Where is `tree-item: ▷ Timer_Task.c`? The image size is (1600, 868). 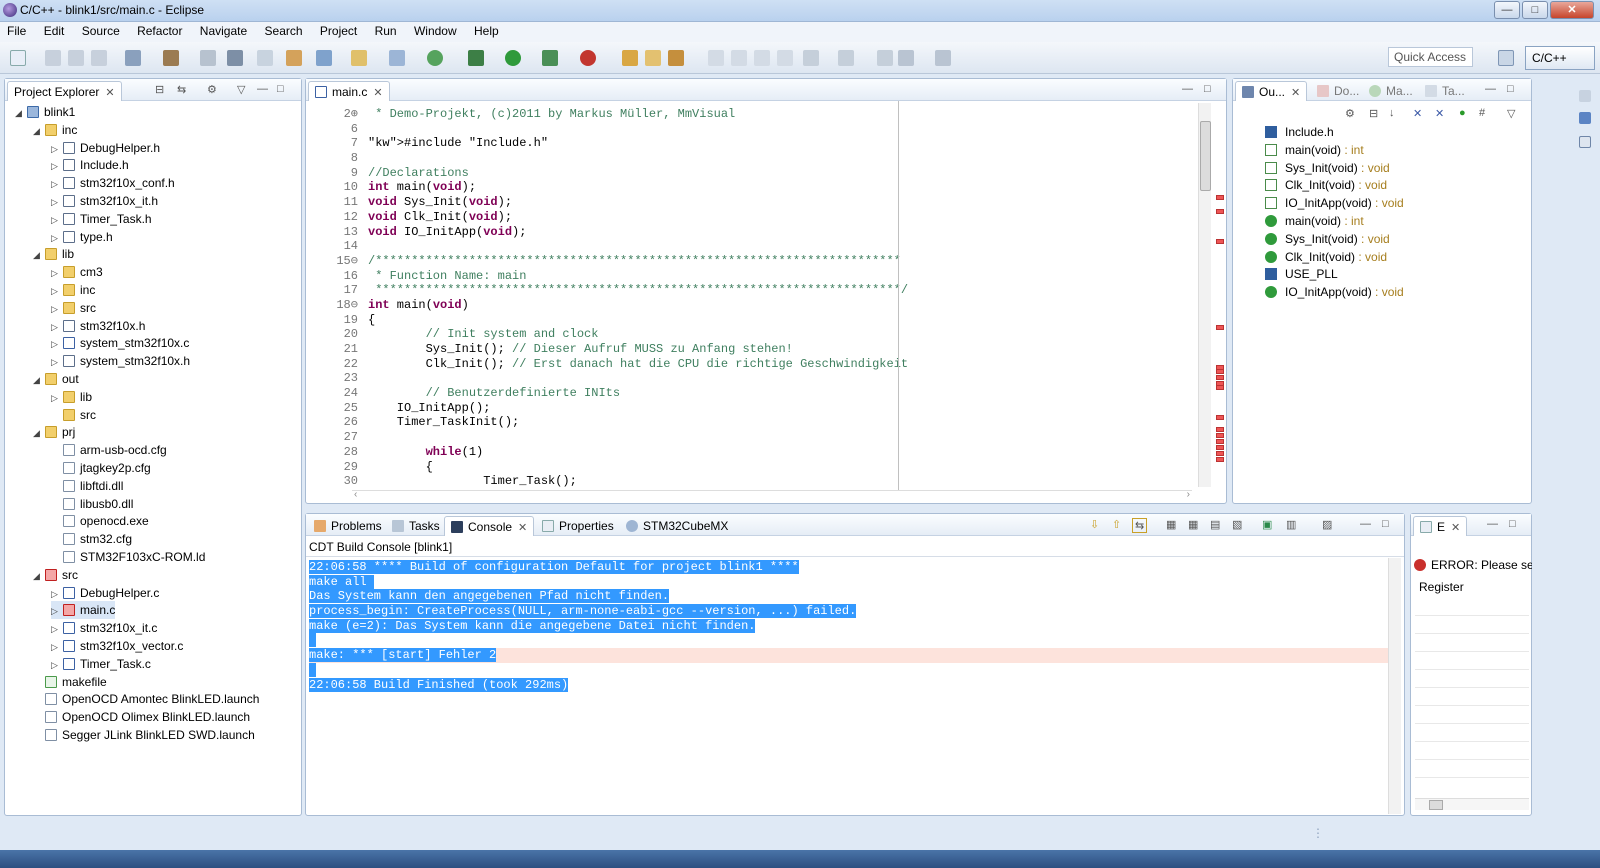
tree-item: ▷ Timer_Task.c is located at coordinates (101, 664).